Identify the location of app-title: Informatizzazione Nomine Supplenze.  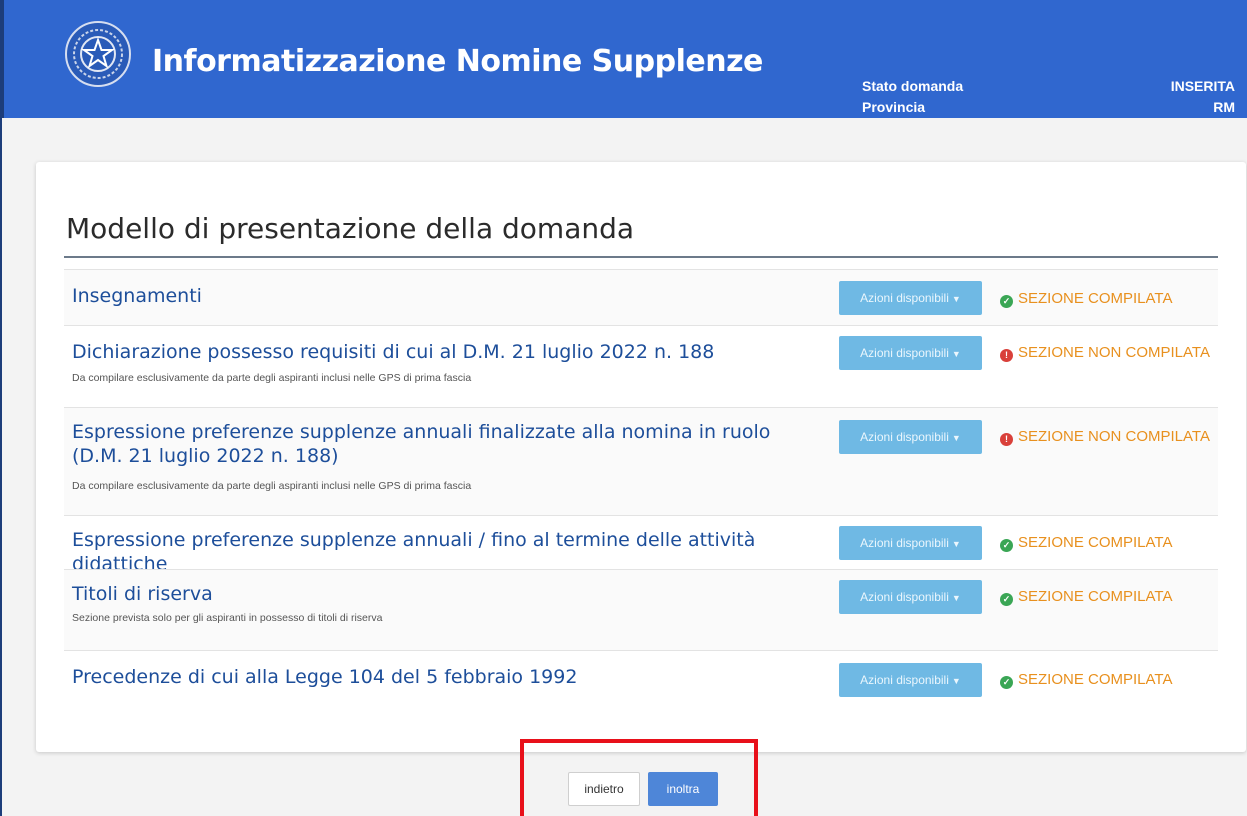
(457, 61).